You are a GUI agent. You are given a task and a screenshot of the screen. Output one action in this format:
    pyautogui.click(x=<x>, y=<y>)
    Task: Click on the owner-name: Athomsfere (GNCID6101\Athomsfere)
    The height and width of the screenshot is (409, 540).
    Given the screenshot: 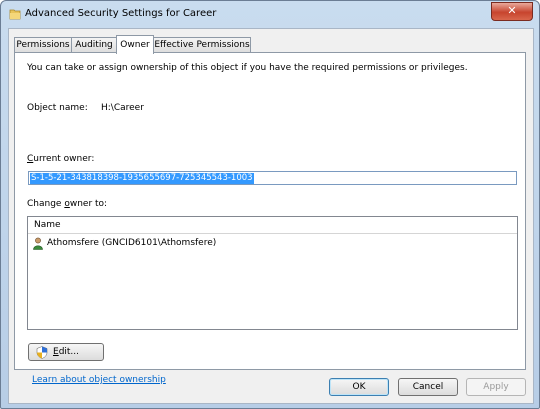 What is the action you would take?
    pyautogui.click(x=132, y=243)
    